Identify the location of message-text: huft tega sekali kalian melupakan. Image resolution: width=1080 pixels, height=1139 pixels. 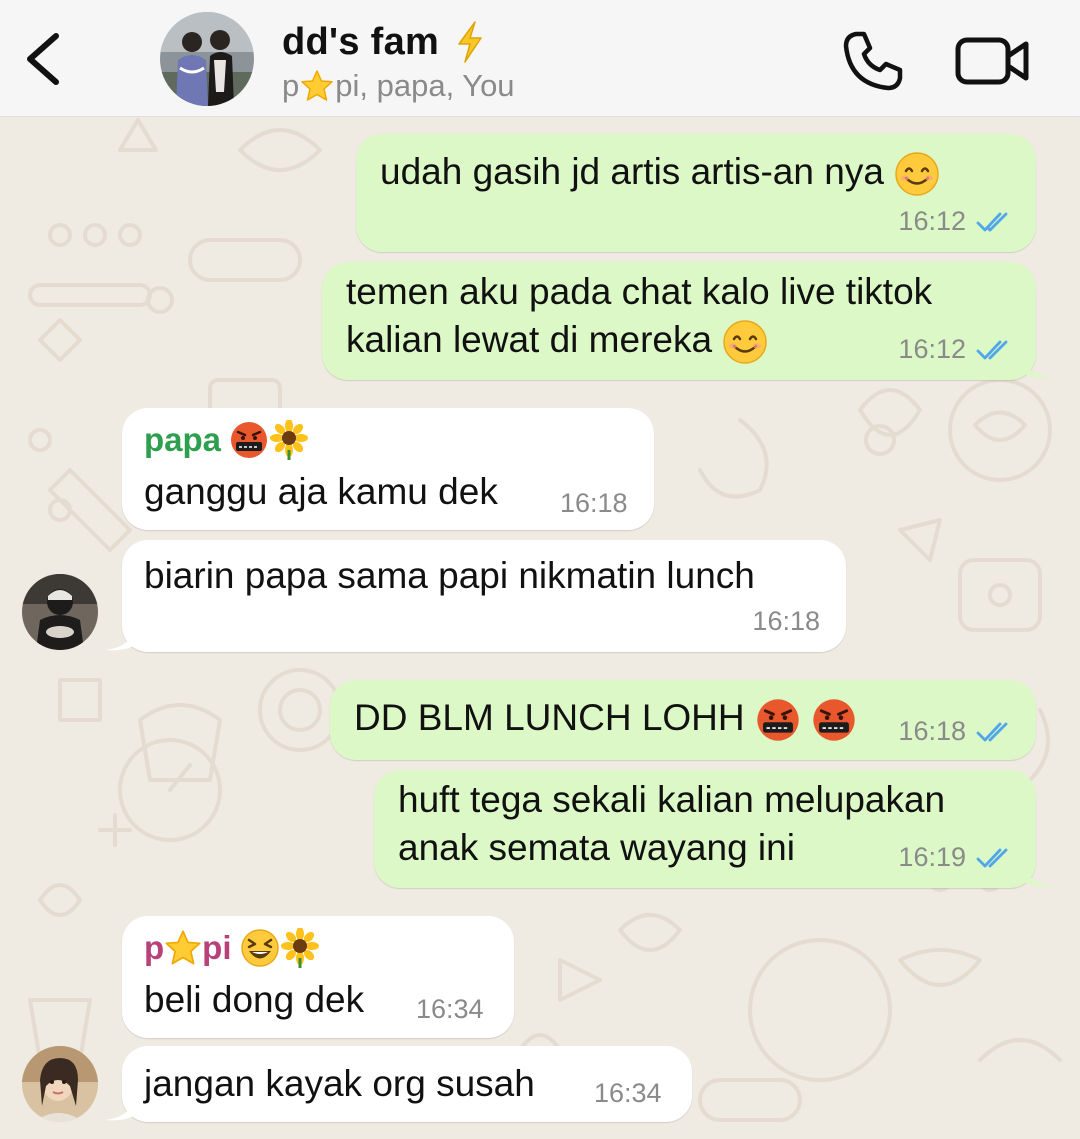
(672, 799).